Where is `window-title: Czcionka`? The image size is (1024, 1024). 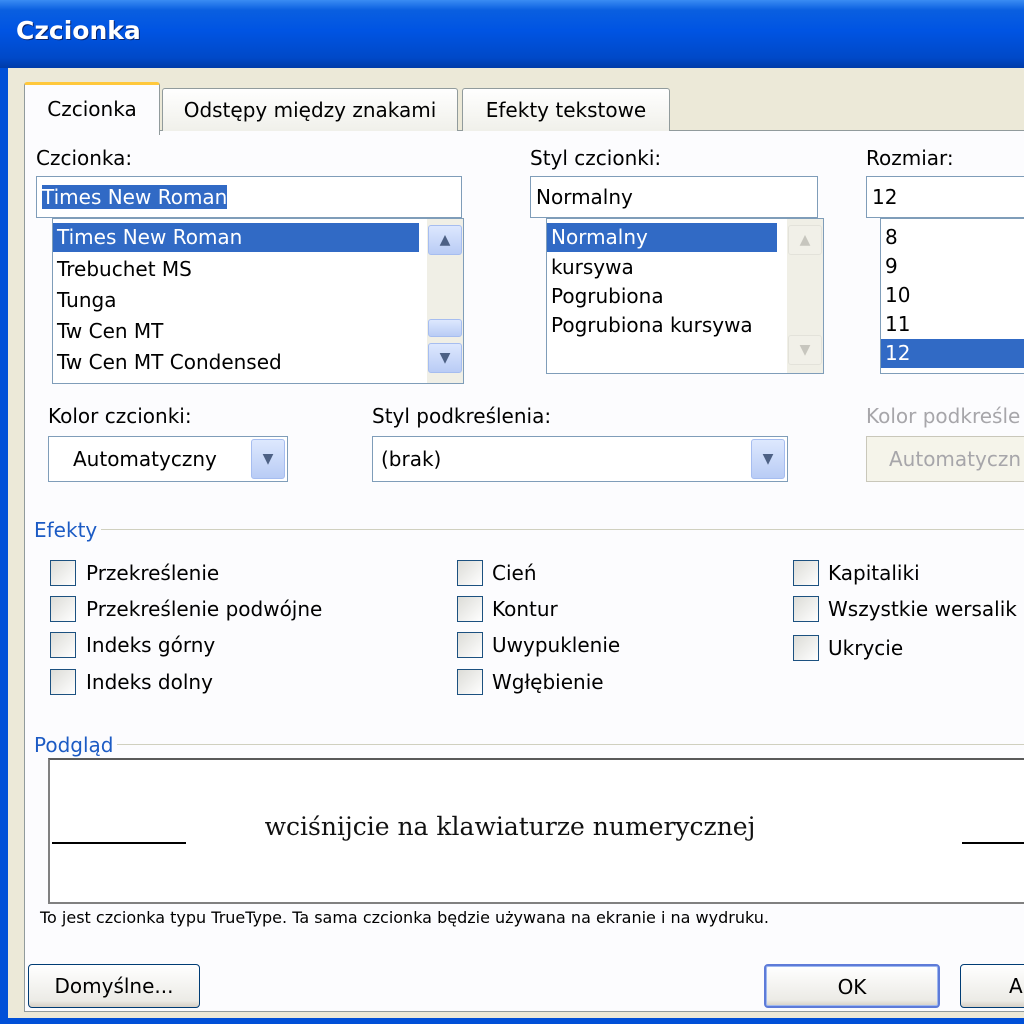
window-title: Czcionka is located at coordinates (78, 30).